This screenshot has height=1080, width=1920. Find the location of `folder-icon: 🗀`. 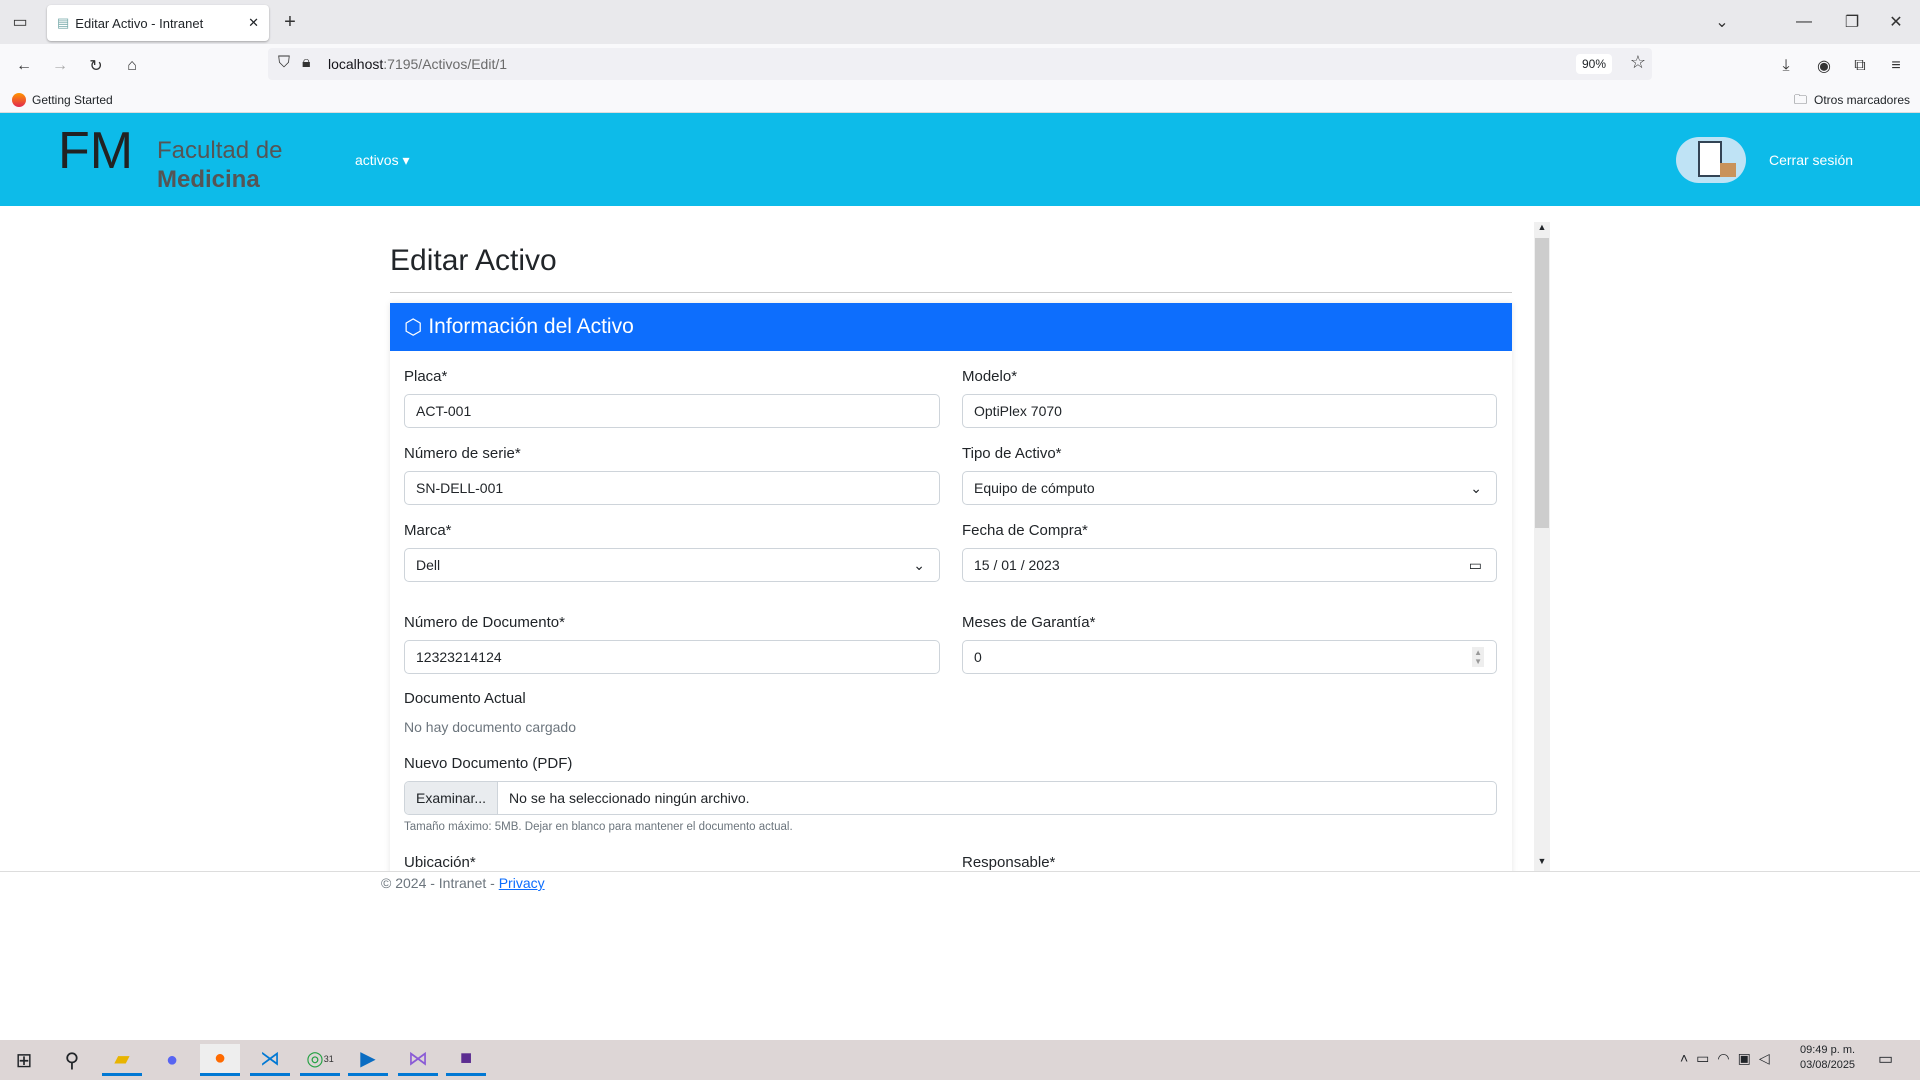

folder-icon: 🗀 is located at coordinates (1801, 99).